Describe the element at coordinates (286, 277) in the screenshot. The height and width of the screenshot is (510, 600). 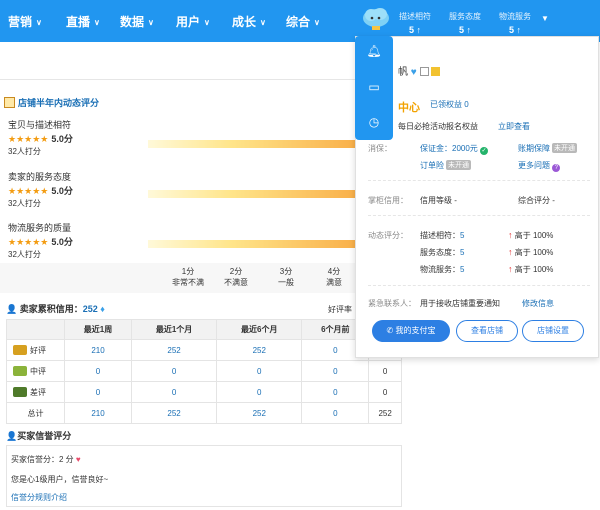
I see `scale-3: 3分 一般` at that location.